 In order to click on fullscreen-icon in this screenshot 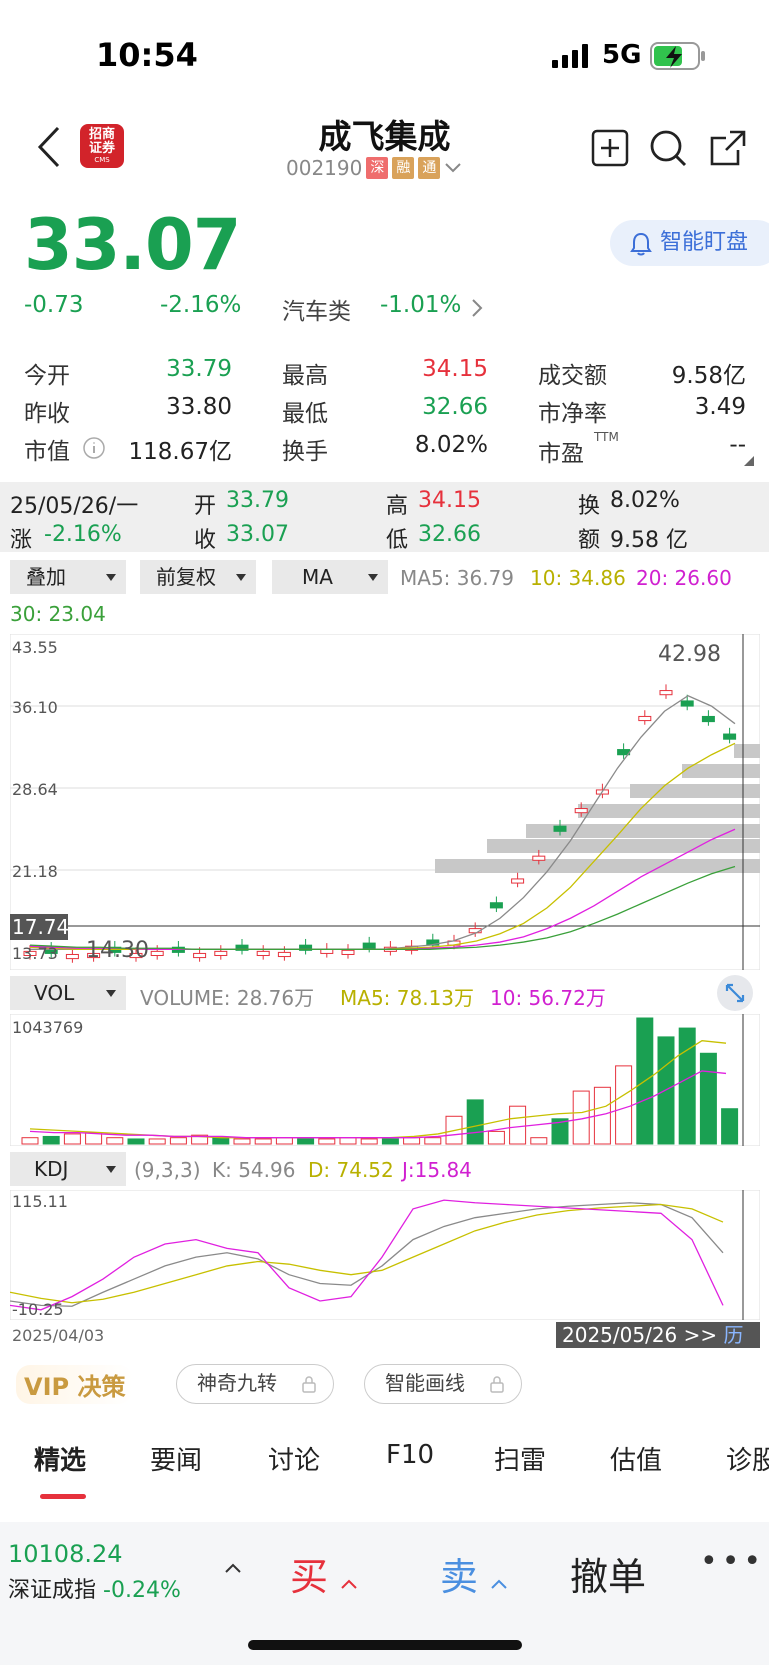, I will do `click(735, 993)`.